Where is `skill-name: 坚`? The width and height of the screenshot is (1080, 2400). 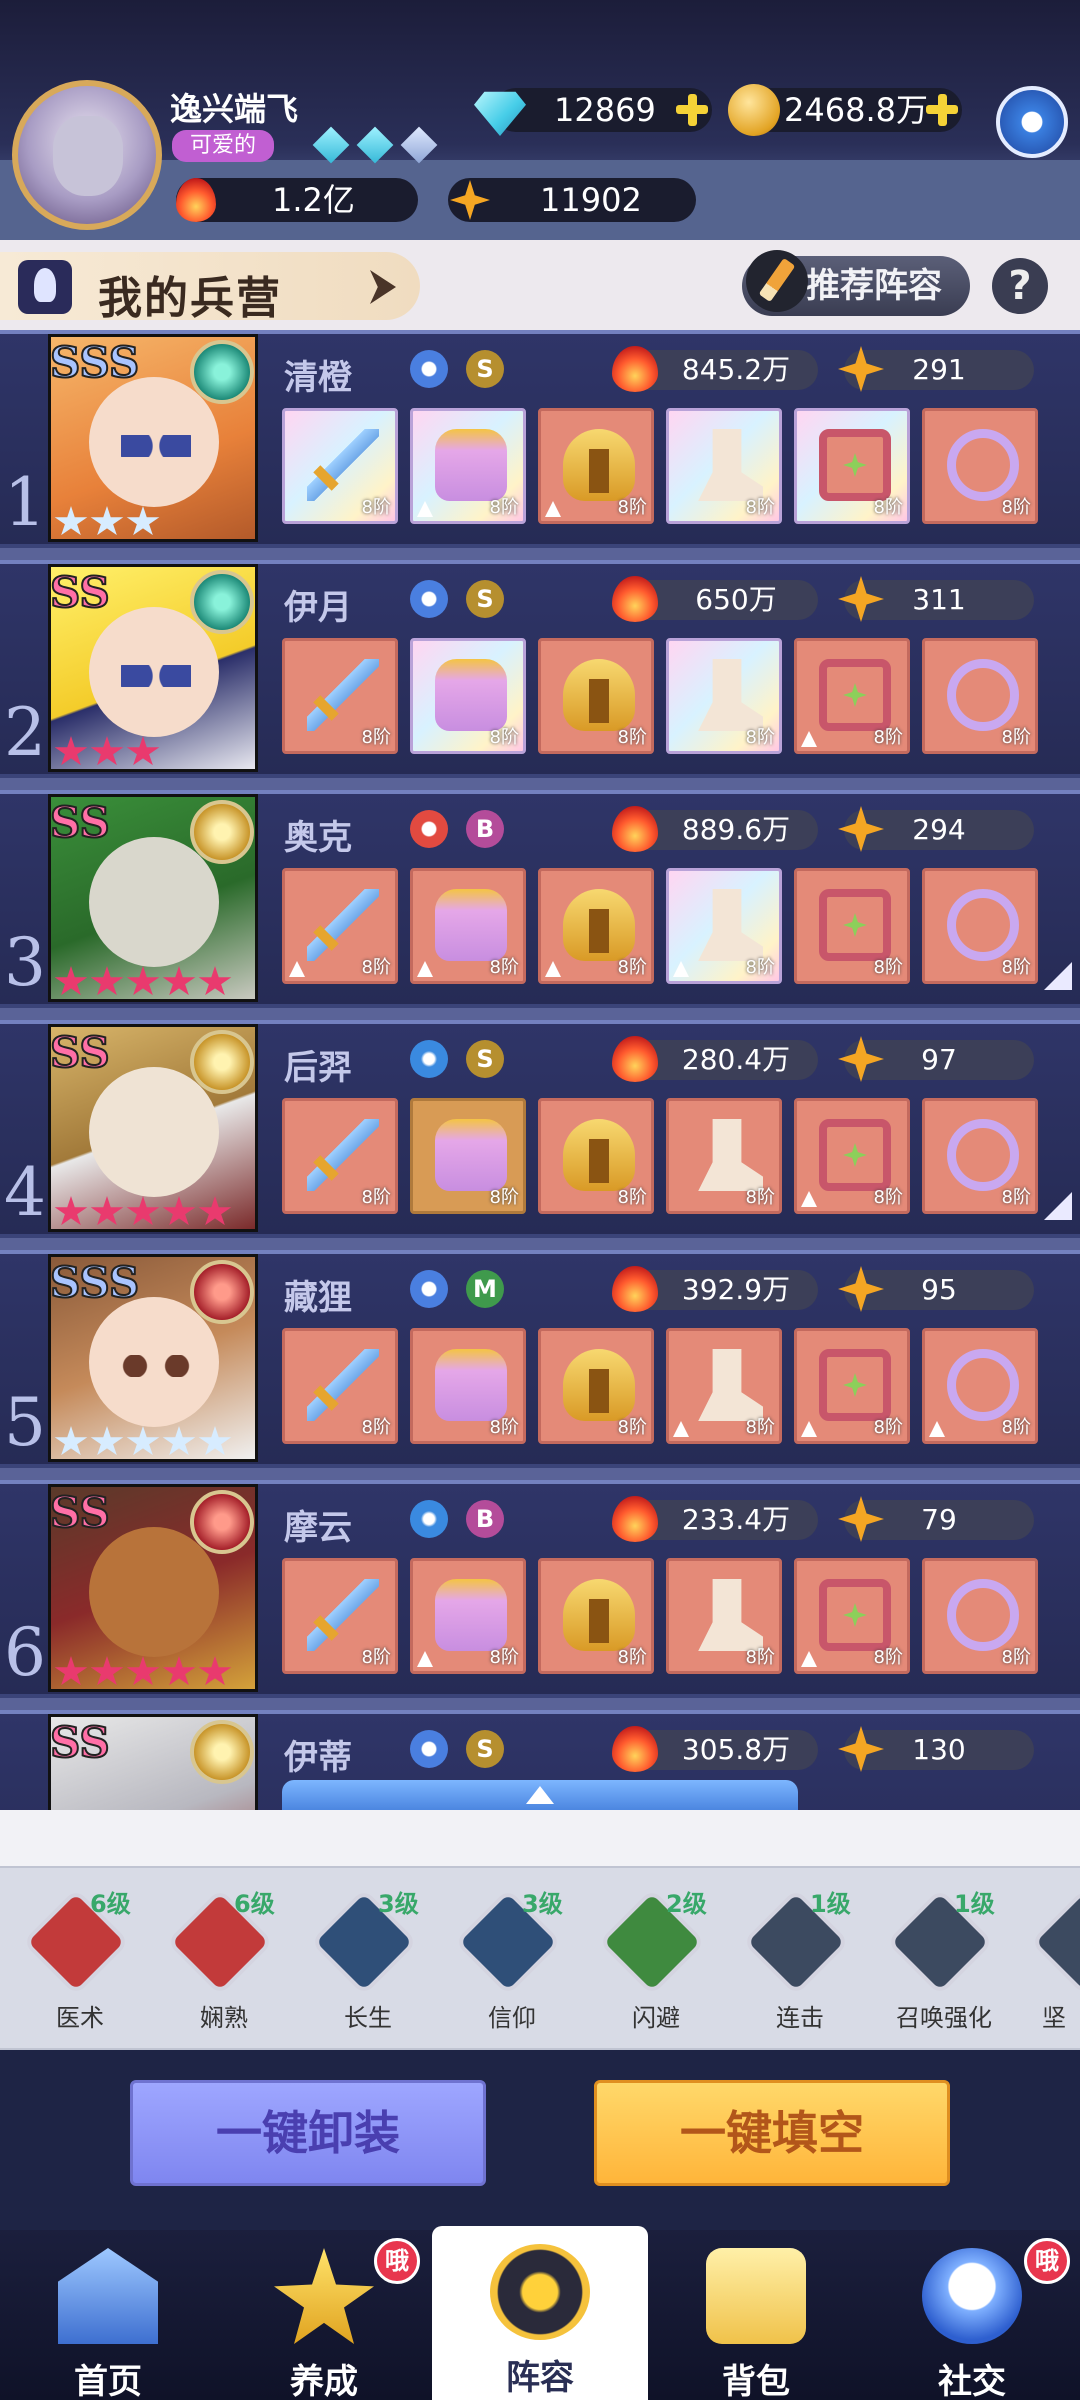 skill-name: 坚 is located at coordinates (1054, 2016).